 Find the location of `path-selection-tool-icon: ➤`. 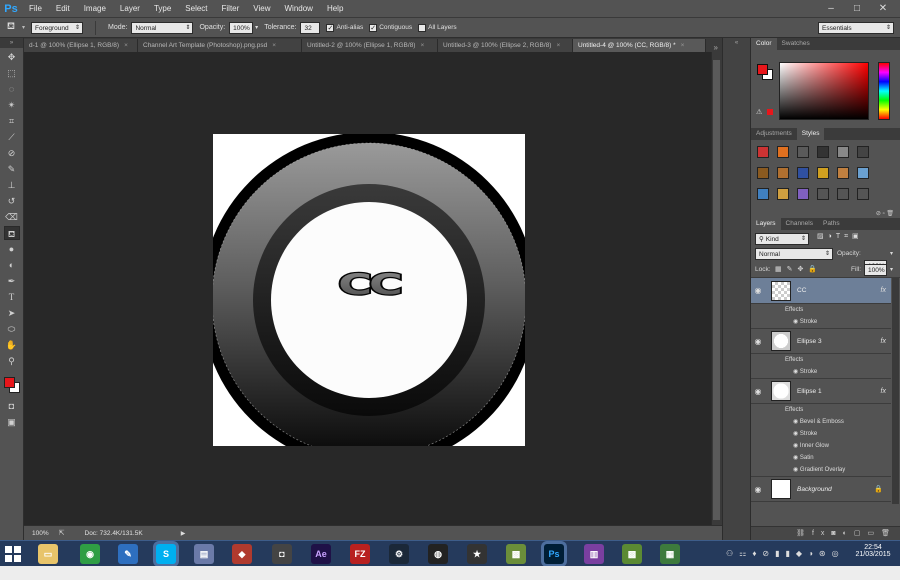

path-selection-tool-icon: ➤ is located at coordinates (12, 313).